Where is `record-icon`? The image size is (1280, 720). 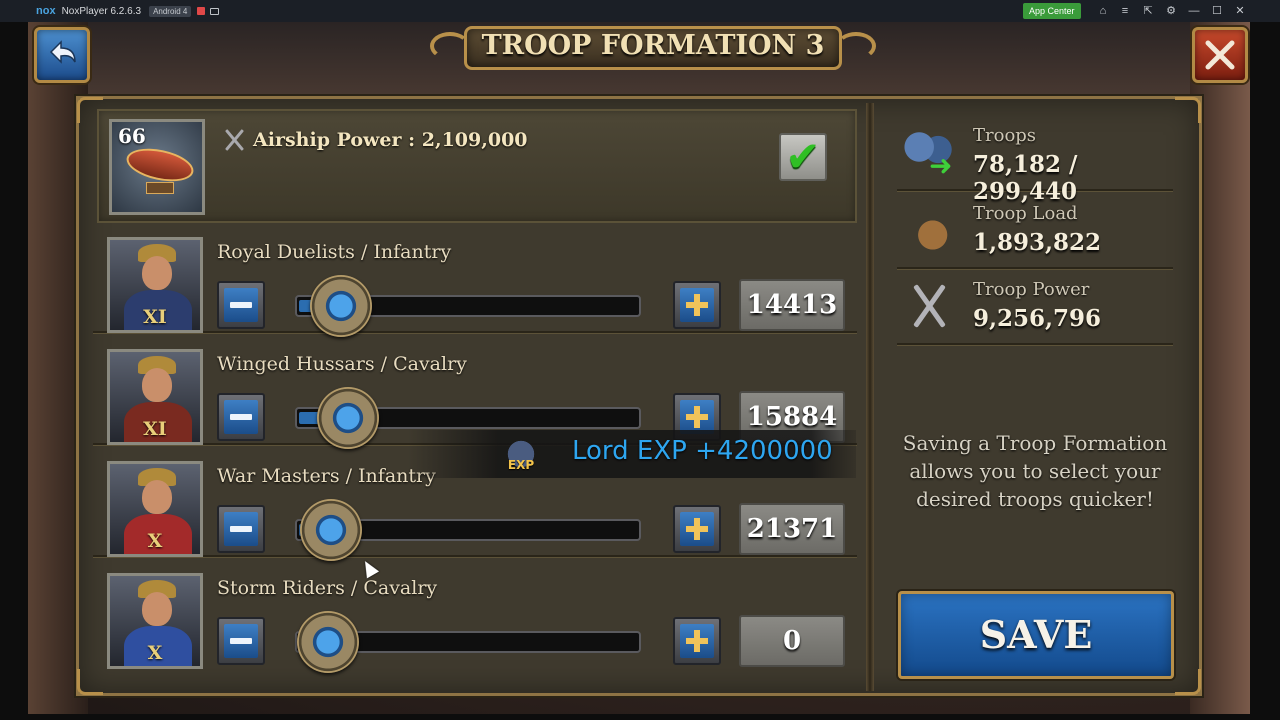 record-icon is located at coordinates (201, 11).